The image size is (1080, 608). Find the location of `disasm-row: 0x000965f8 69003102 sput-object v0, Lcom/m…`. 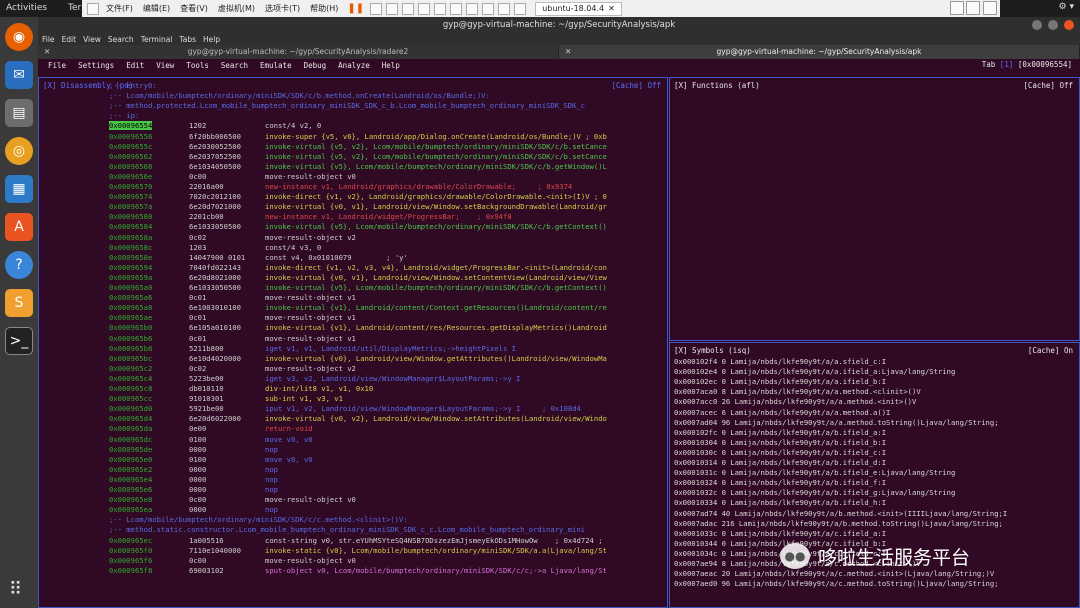

disasm-row: 0x000965f8 69003102 sput-object v0, Lcom/m… is located at coordinates (387, 571).